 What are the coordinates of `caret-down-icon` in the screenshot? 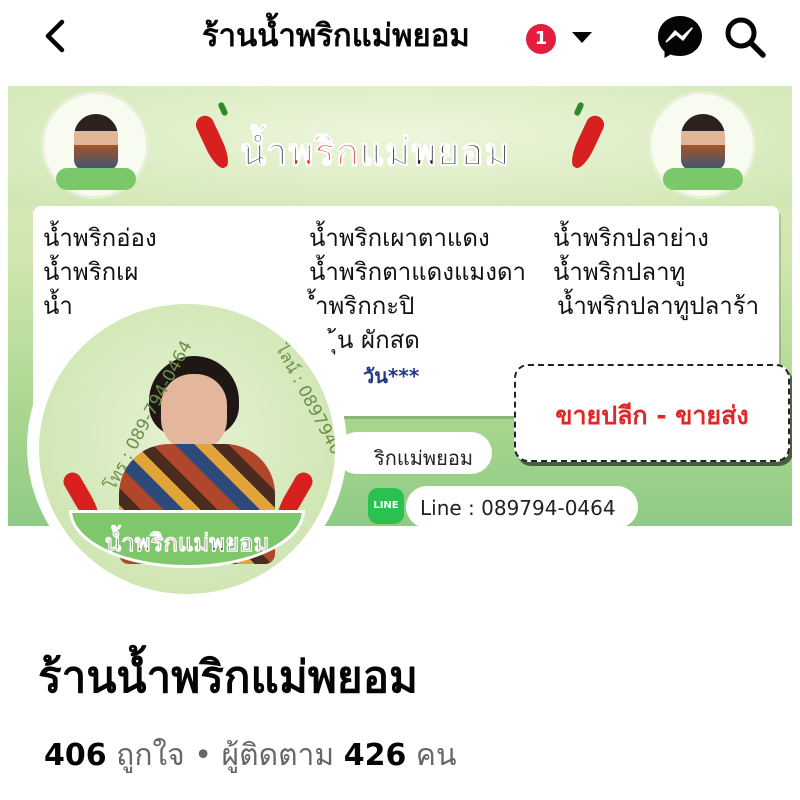 It's located at (582, 37).